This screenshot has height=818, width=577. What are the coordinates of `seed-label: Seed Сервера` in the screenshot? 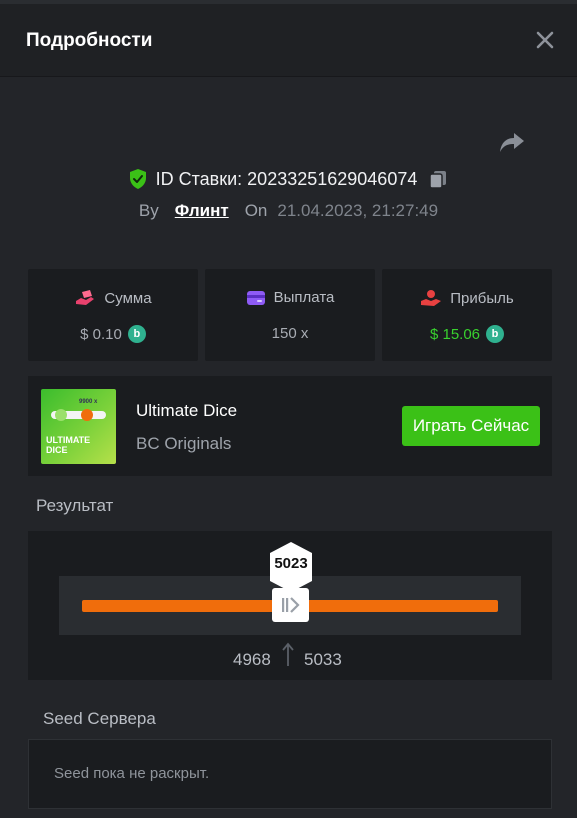 It's located at (99, 718).